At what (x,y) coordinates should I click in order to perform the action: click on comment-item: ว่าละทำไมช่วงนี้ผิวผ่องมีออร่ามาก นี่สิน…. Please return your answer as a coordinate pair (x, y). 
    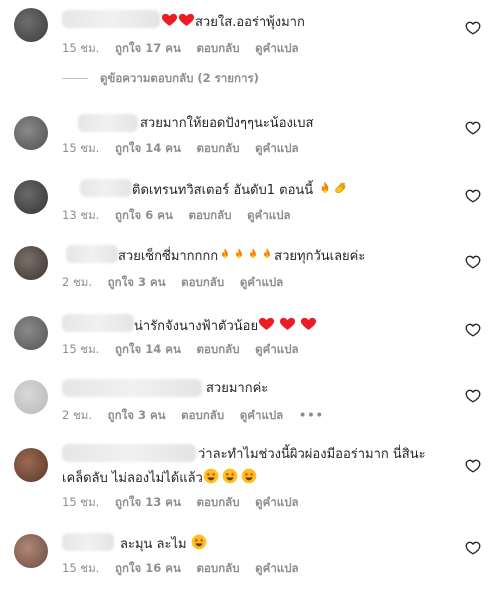
    Looking at the image, I should click on (246, 480).